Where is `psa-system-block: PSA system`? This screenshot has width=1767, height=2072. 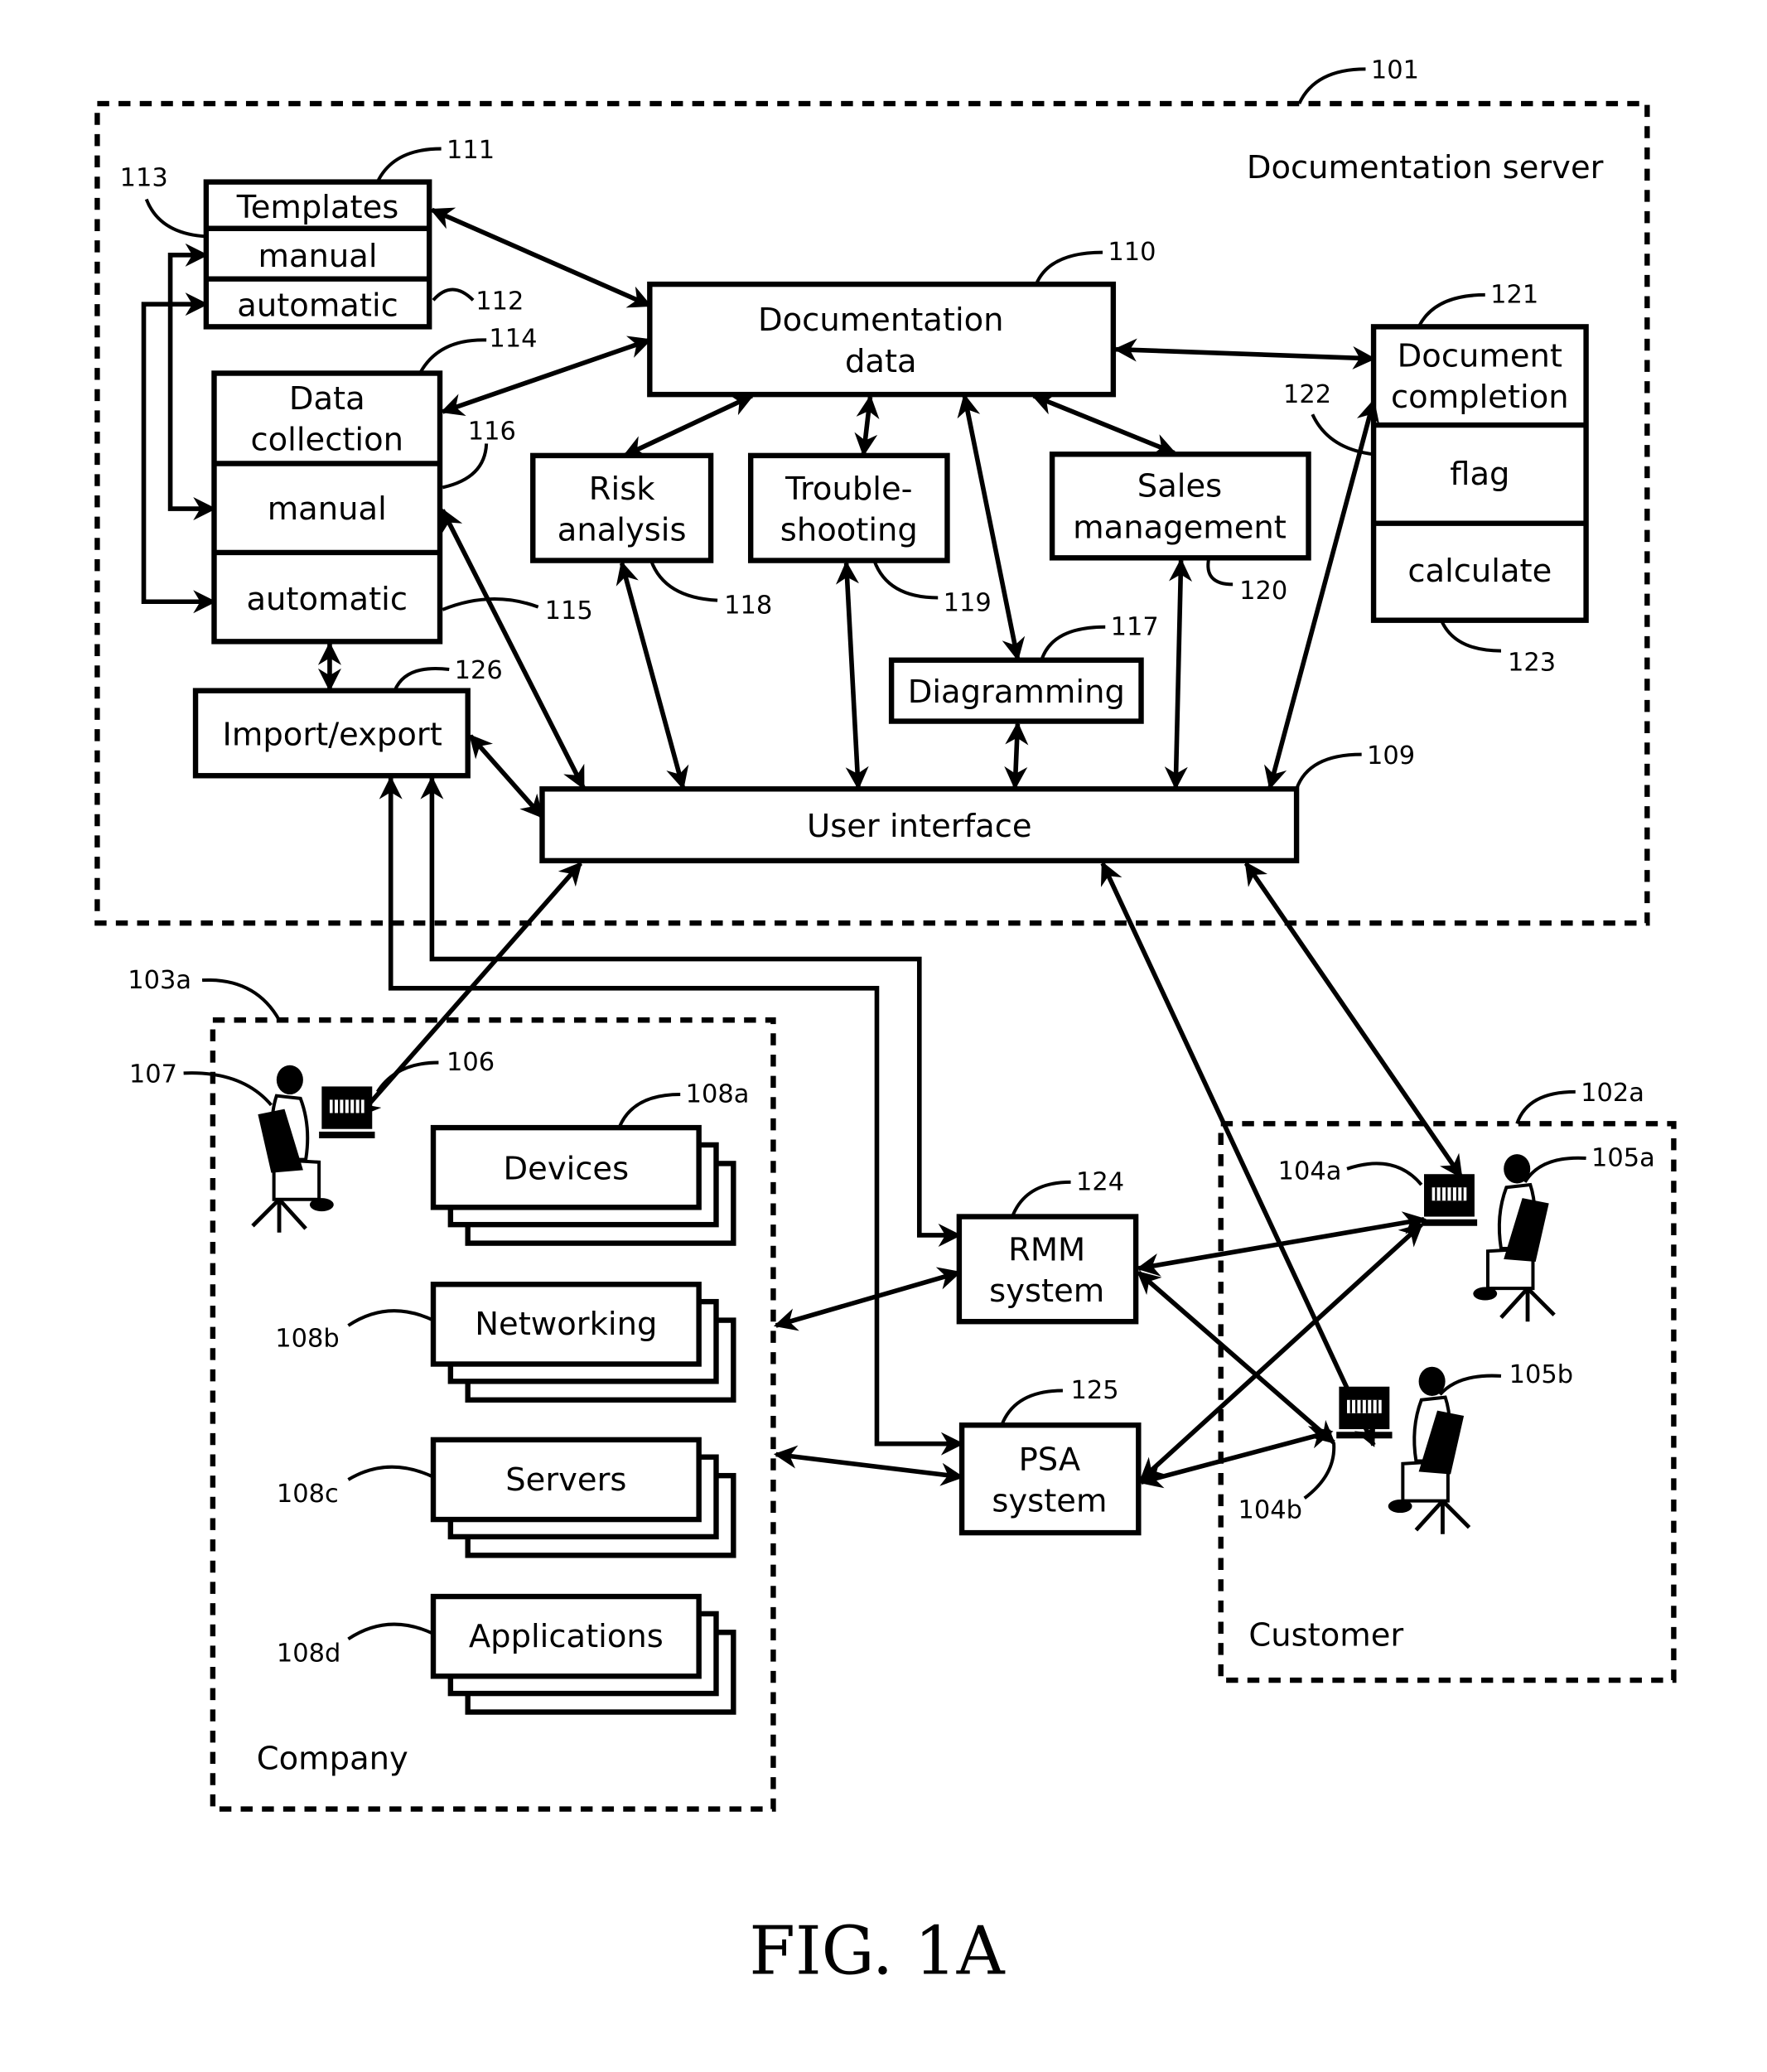
psa-system-block: PSA system is located at coordinates (1050, 1479).